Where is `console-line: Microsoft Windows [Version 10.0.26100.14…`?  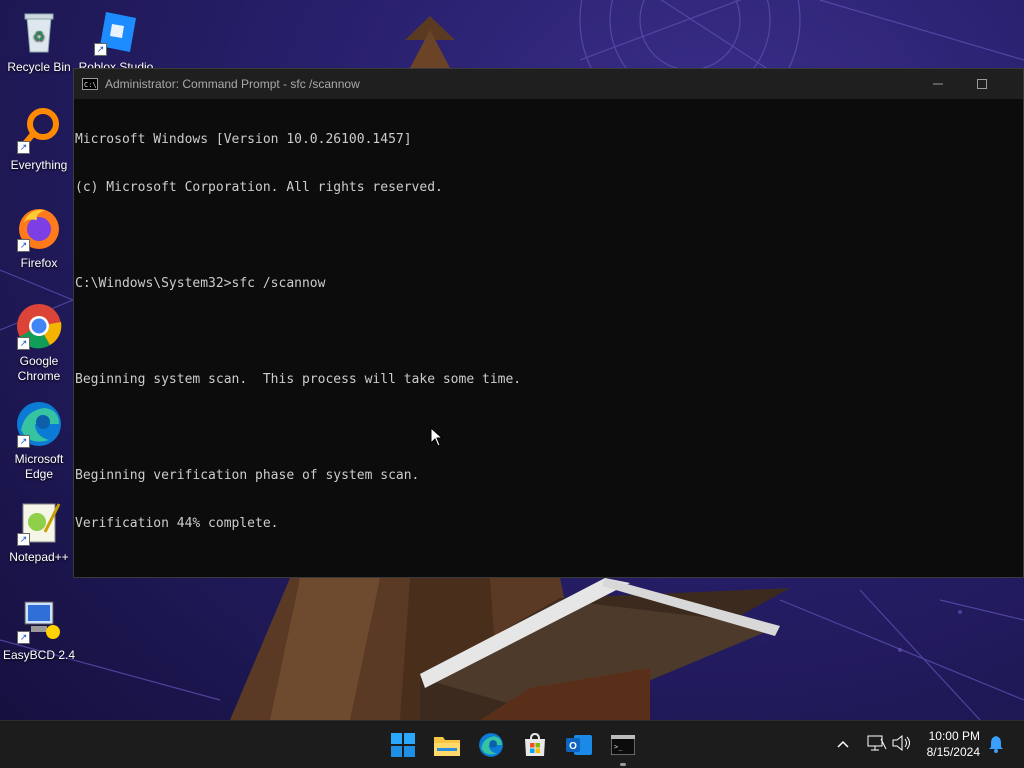
console-line: Microsoft Windows [Version 10.0.26100.14… is located at coordinates (243, 139).